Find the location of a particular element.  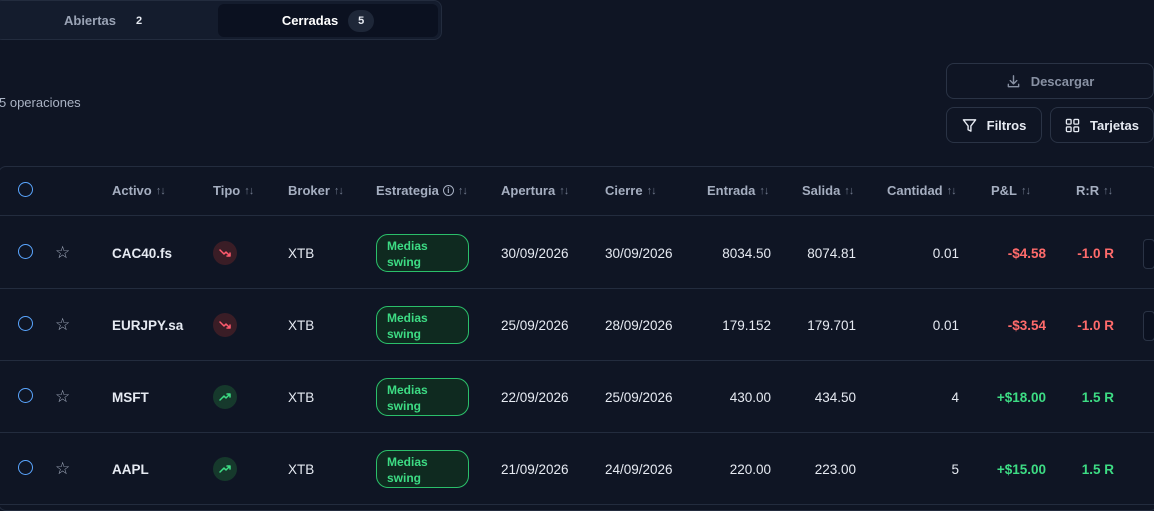

cell-asset: CAC40.fs is located at coordinates (142, 253).